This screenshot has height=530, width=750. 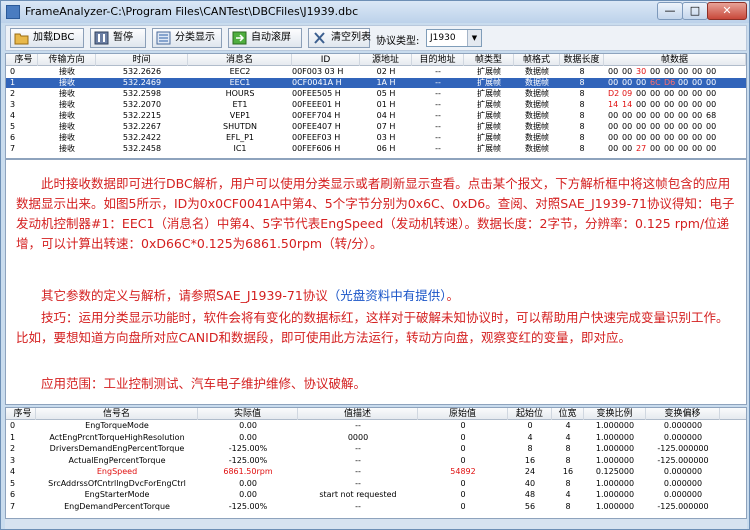 I want to click on pause-button: 暂停, so click(x=118, y=38).